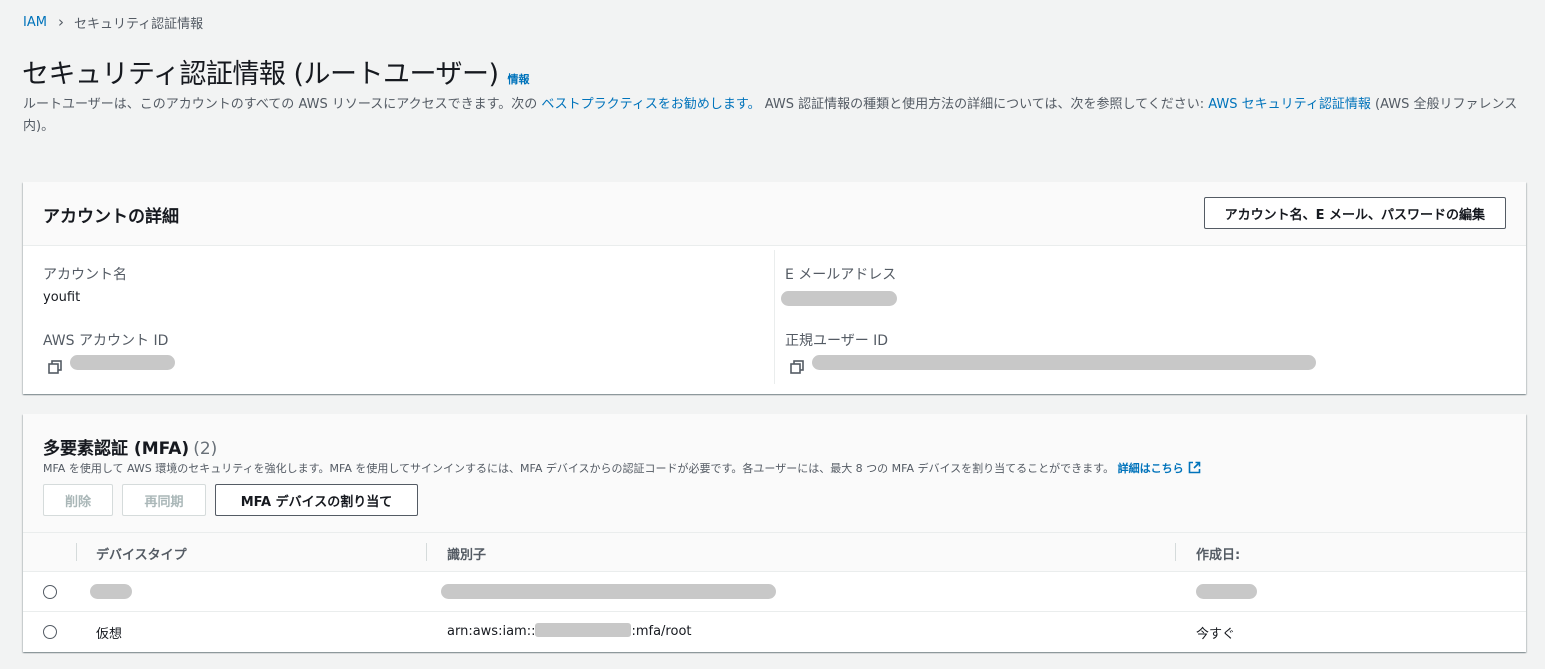 Image resolution: width=1545 pixels, height=669 pixels. Describe the element at coordinates (111, 217) in the screenshot. I see `account-details-title: アカウントの詳細` at that location.